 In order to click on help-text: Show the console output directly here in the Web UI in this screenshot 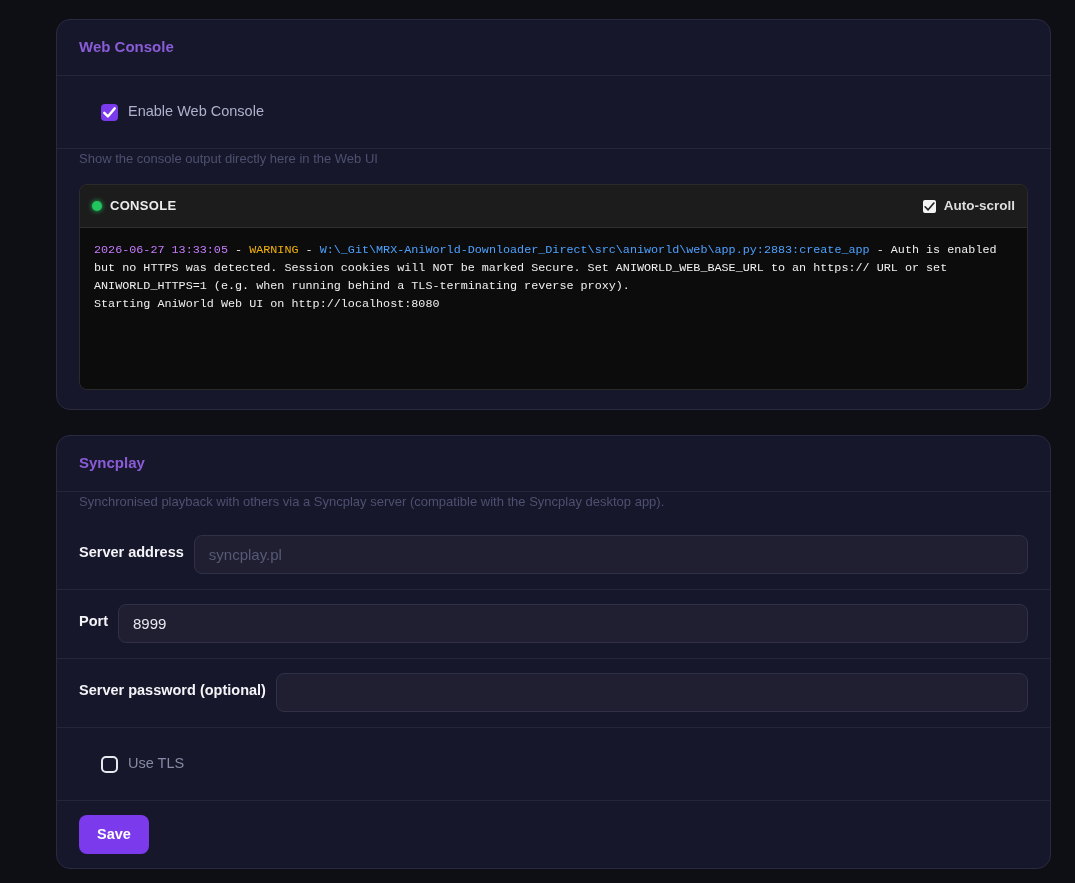, I will do `click(228, 159)`.